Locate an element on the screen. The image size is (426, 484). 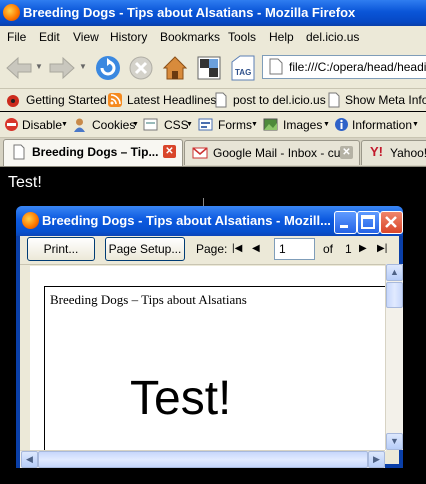
scroll-up-icon: ▲ is located at coordinates (394, 272).